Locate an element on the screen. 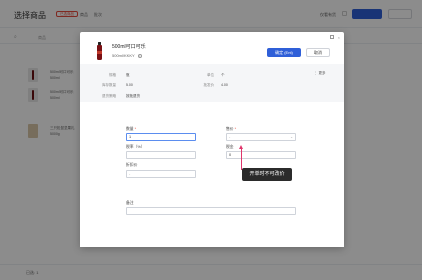 The image size is (422, 280). stock-value: 5.00 is located at coordinates (129, 85).